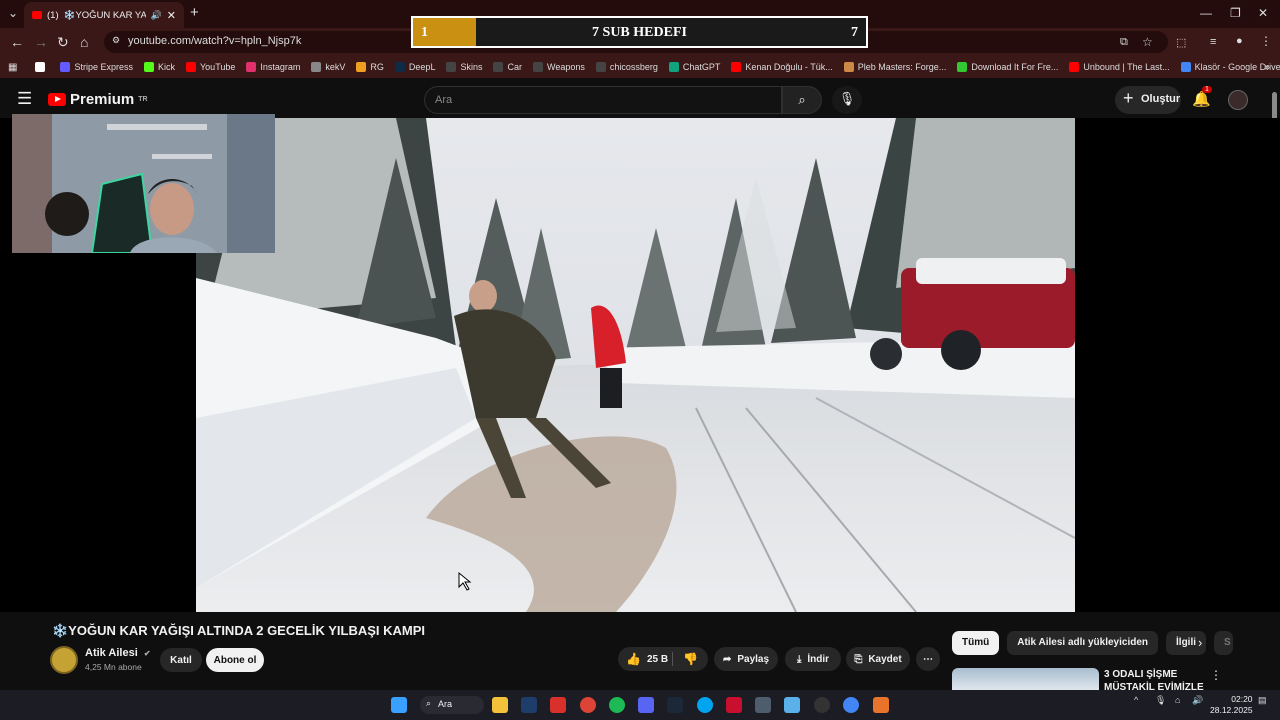 The height and width of the screenshot is (720, 1280). Describe the element at coordinates (646, 705) in the screenshot. I see `discord-icon` at that location.